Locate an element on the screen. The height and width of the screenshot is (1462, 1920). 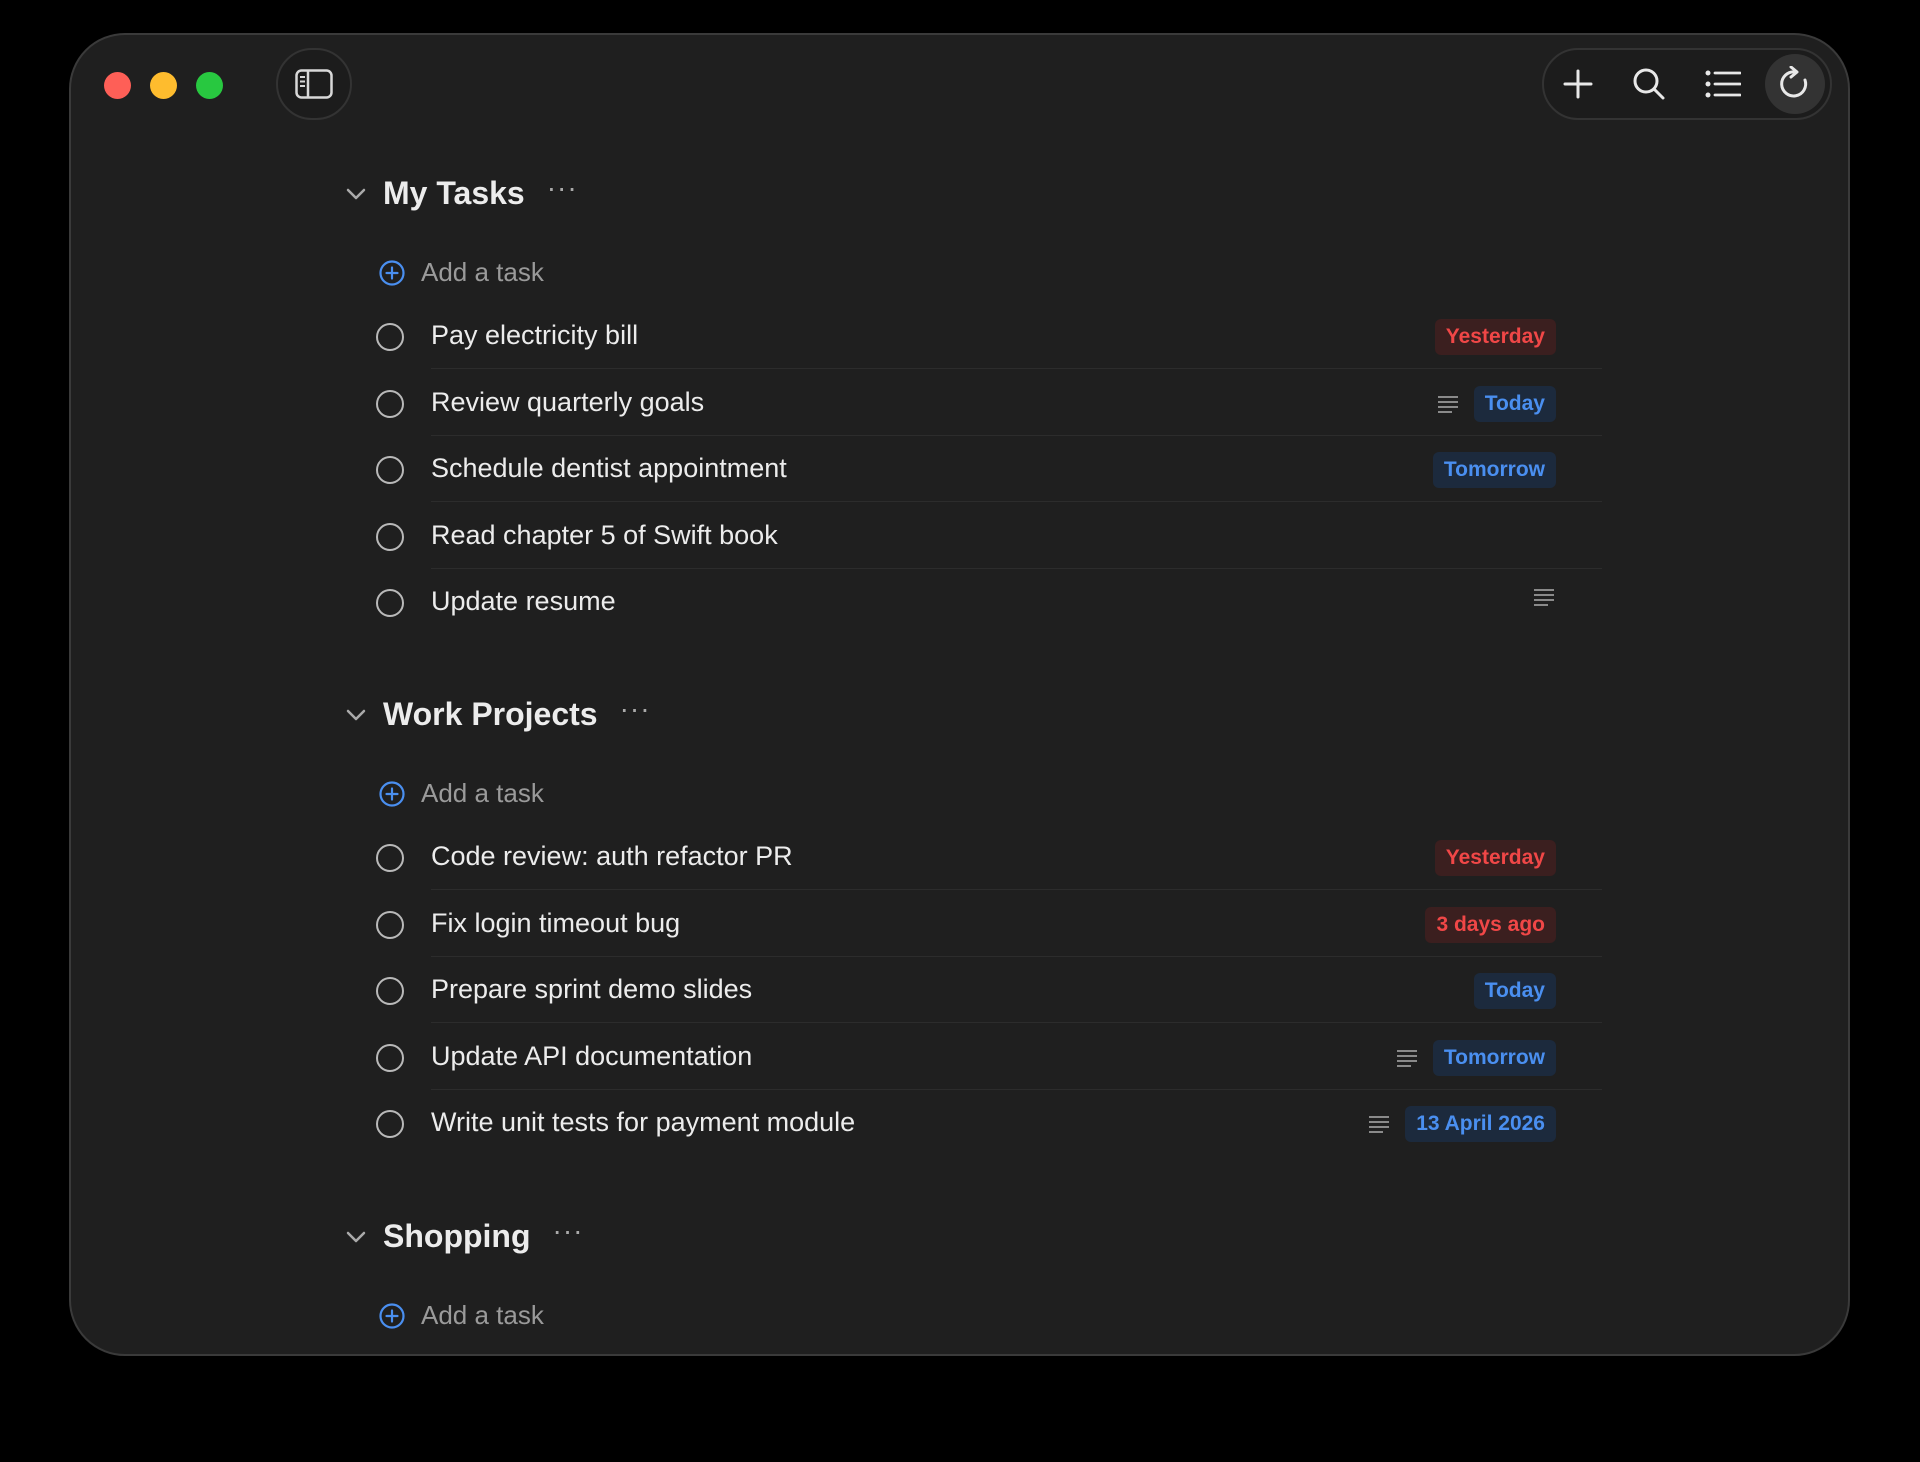
task-title: Prepare sprint demo slides is located at coordinates (591, 989).